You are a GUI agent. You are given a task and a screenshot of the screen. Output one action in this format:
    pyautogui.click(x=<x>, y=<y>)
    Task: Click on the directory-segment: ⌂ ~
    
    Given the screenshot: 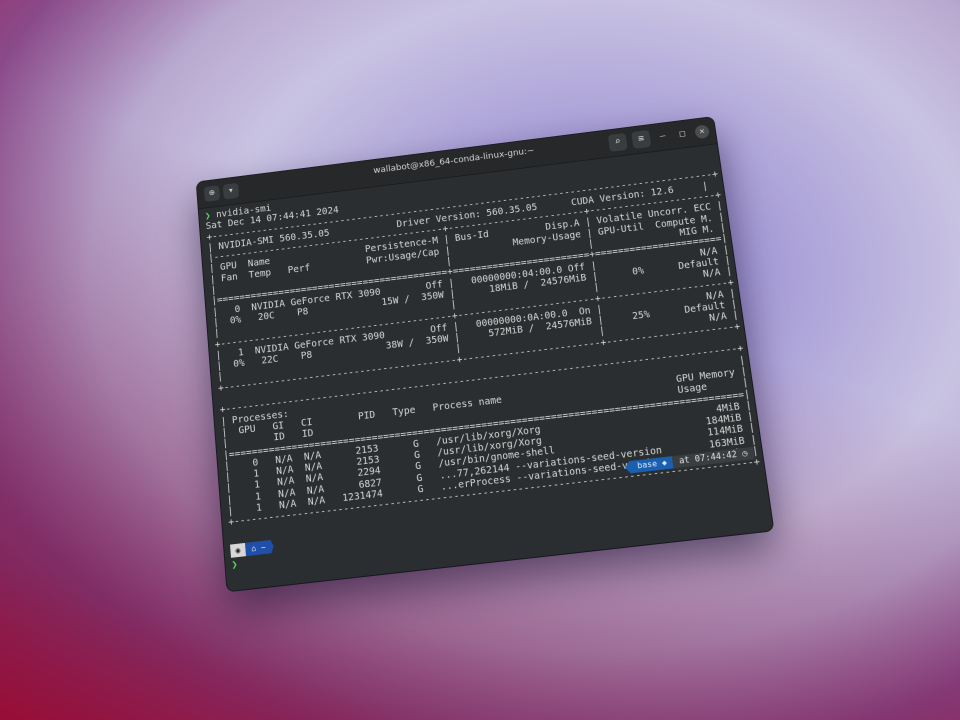 What is the action you would take?
    pyautogui.click(x=259, y=548)
    